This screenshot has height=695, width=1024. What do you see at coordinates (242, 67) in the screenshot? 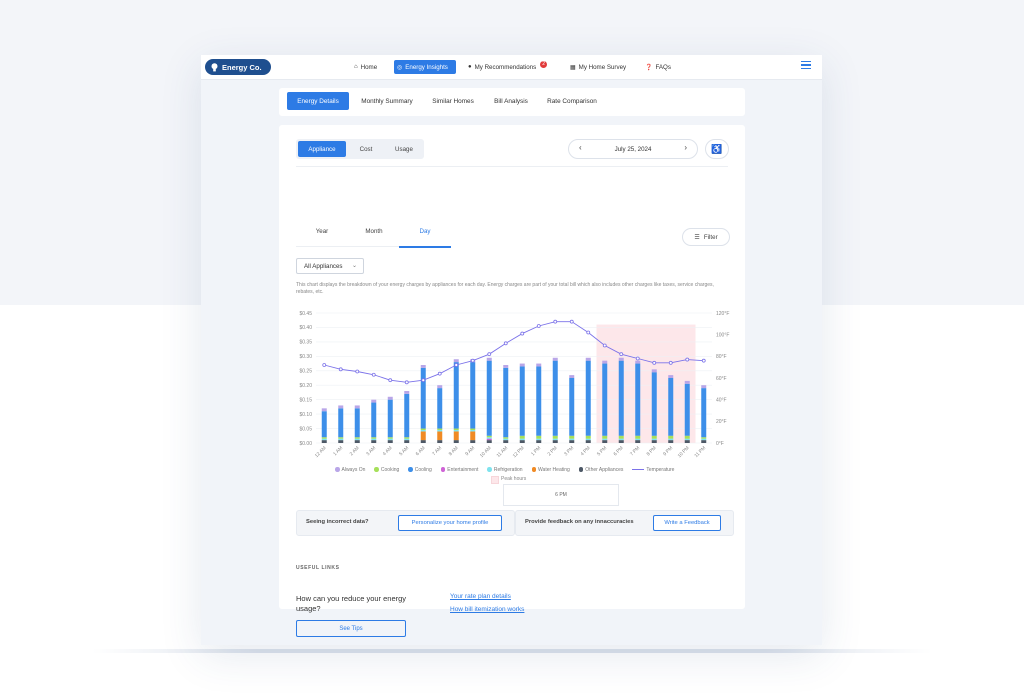
I see `brand-name: Energy Co.` at bounding box center [242, 67].